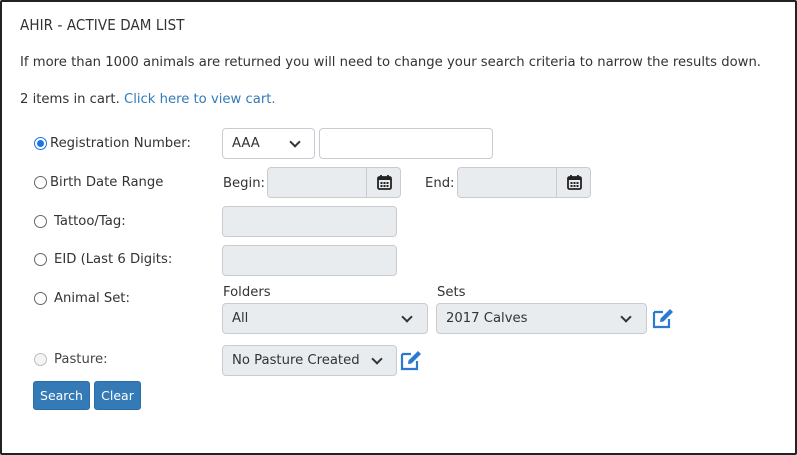  Describe the element at coordinates (317, 182) in the screenshot. I see `begin-date-input` at that location.